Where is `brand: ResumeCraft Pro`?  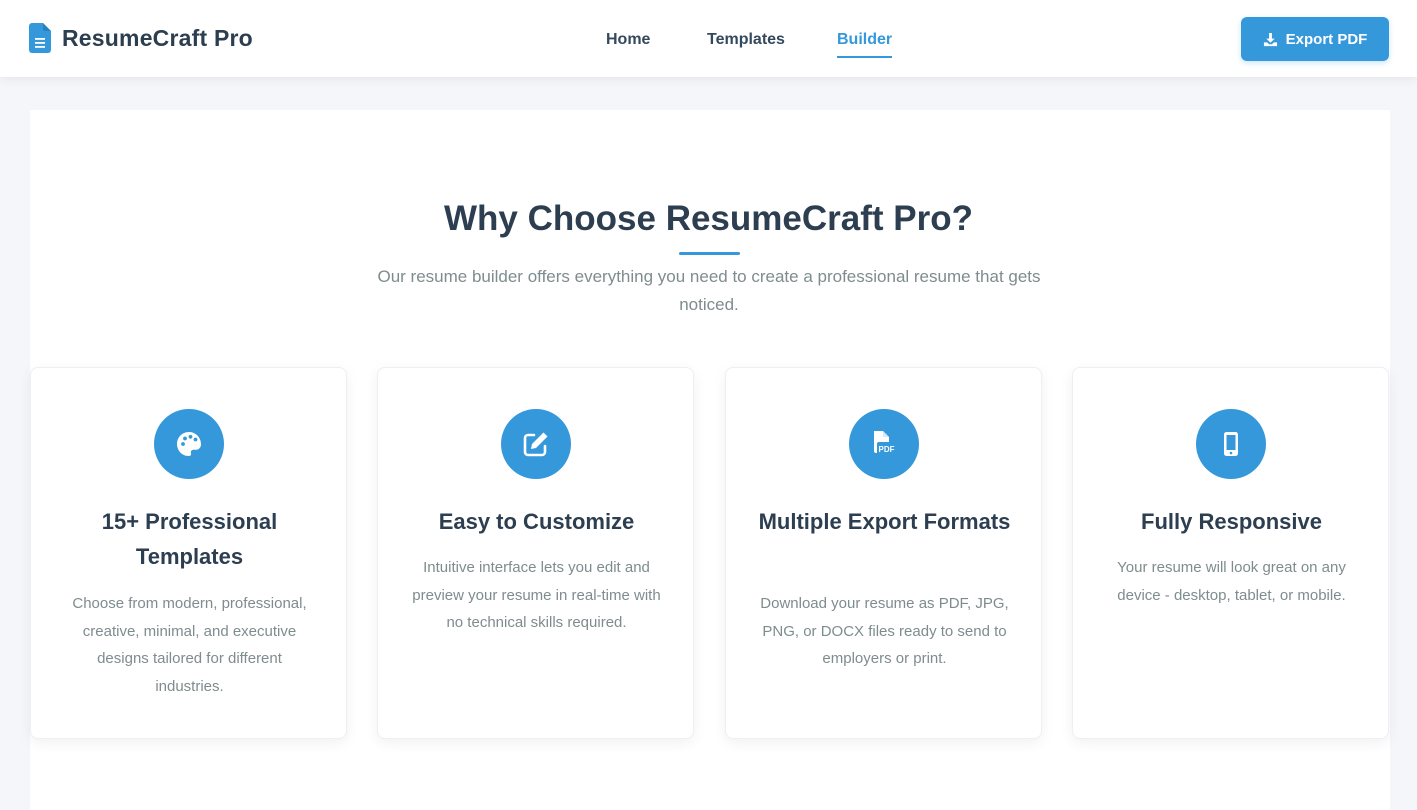 brand: ResumeCraft Pro is located at coordinates (141, 38).